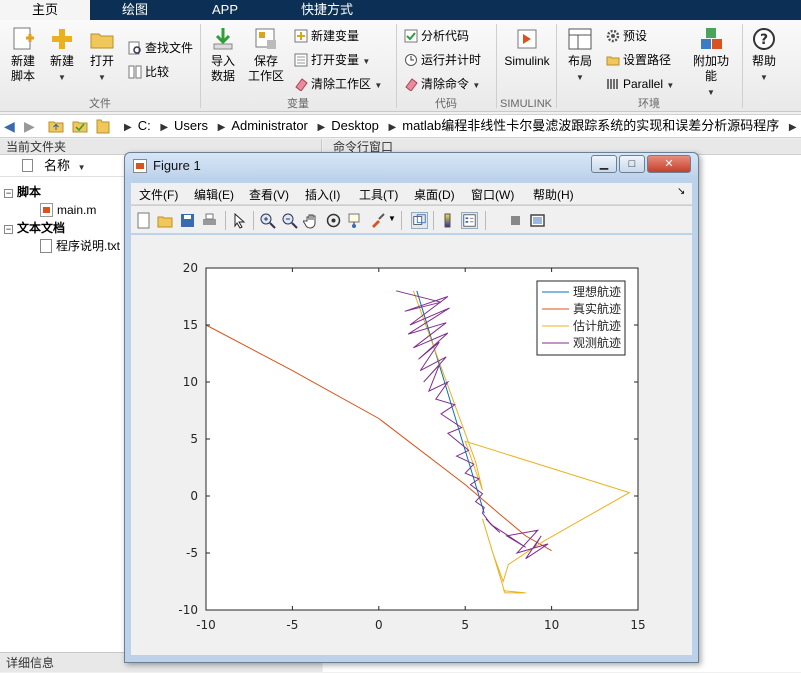 This screenshot has width=801, height=673. I want to click on breadcrumb-item: Desktop, so click(355, 125).